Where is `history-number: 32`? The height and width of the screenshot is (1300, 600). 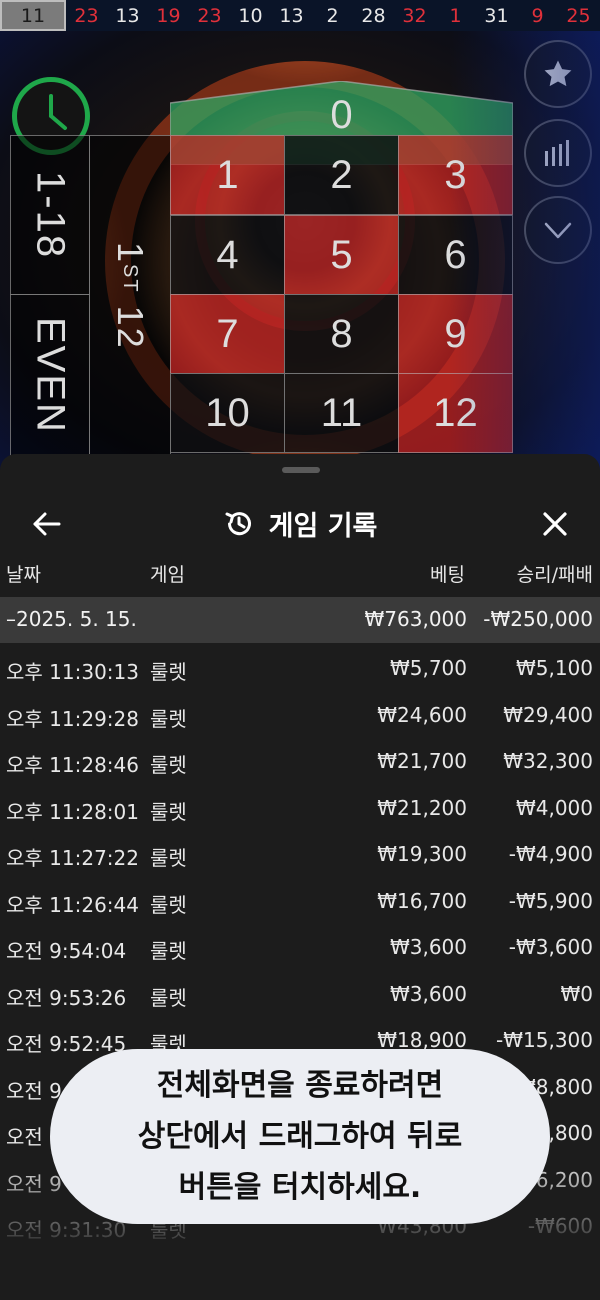
history-number: 32 is located at coordinates (414, 15).